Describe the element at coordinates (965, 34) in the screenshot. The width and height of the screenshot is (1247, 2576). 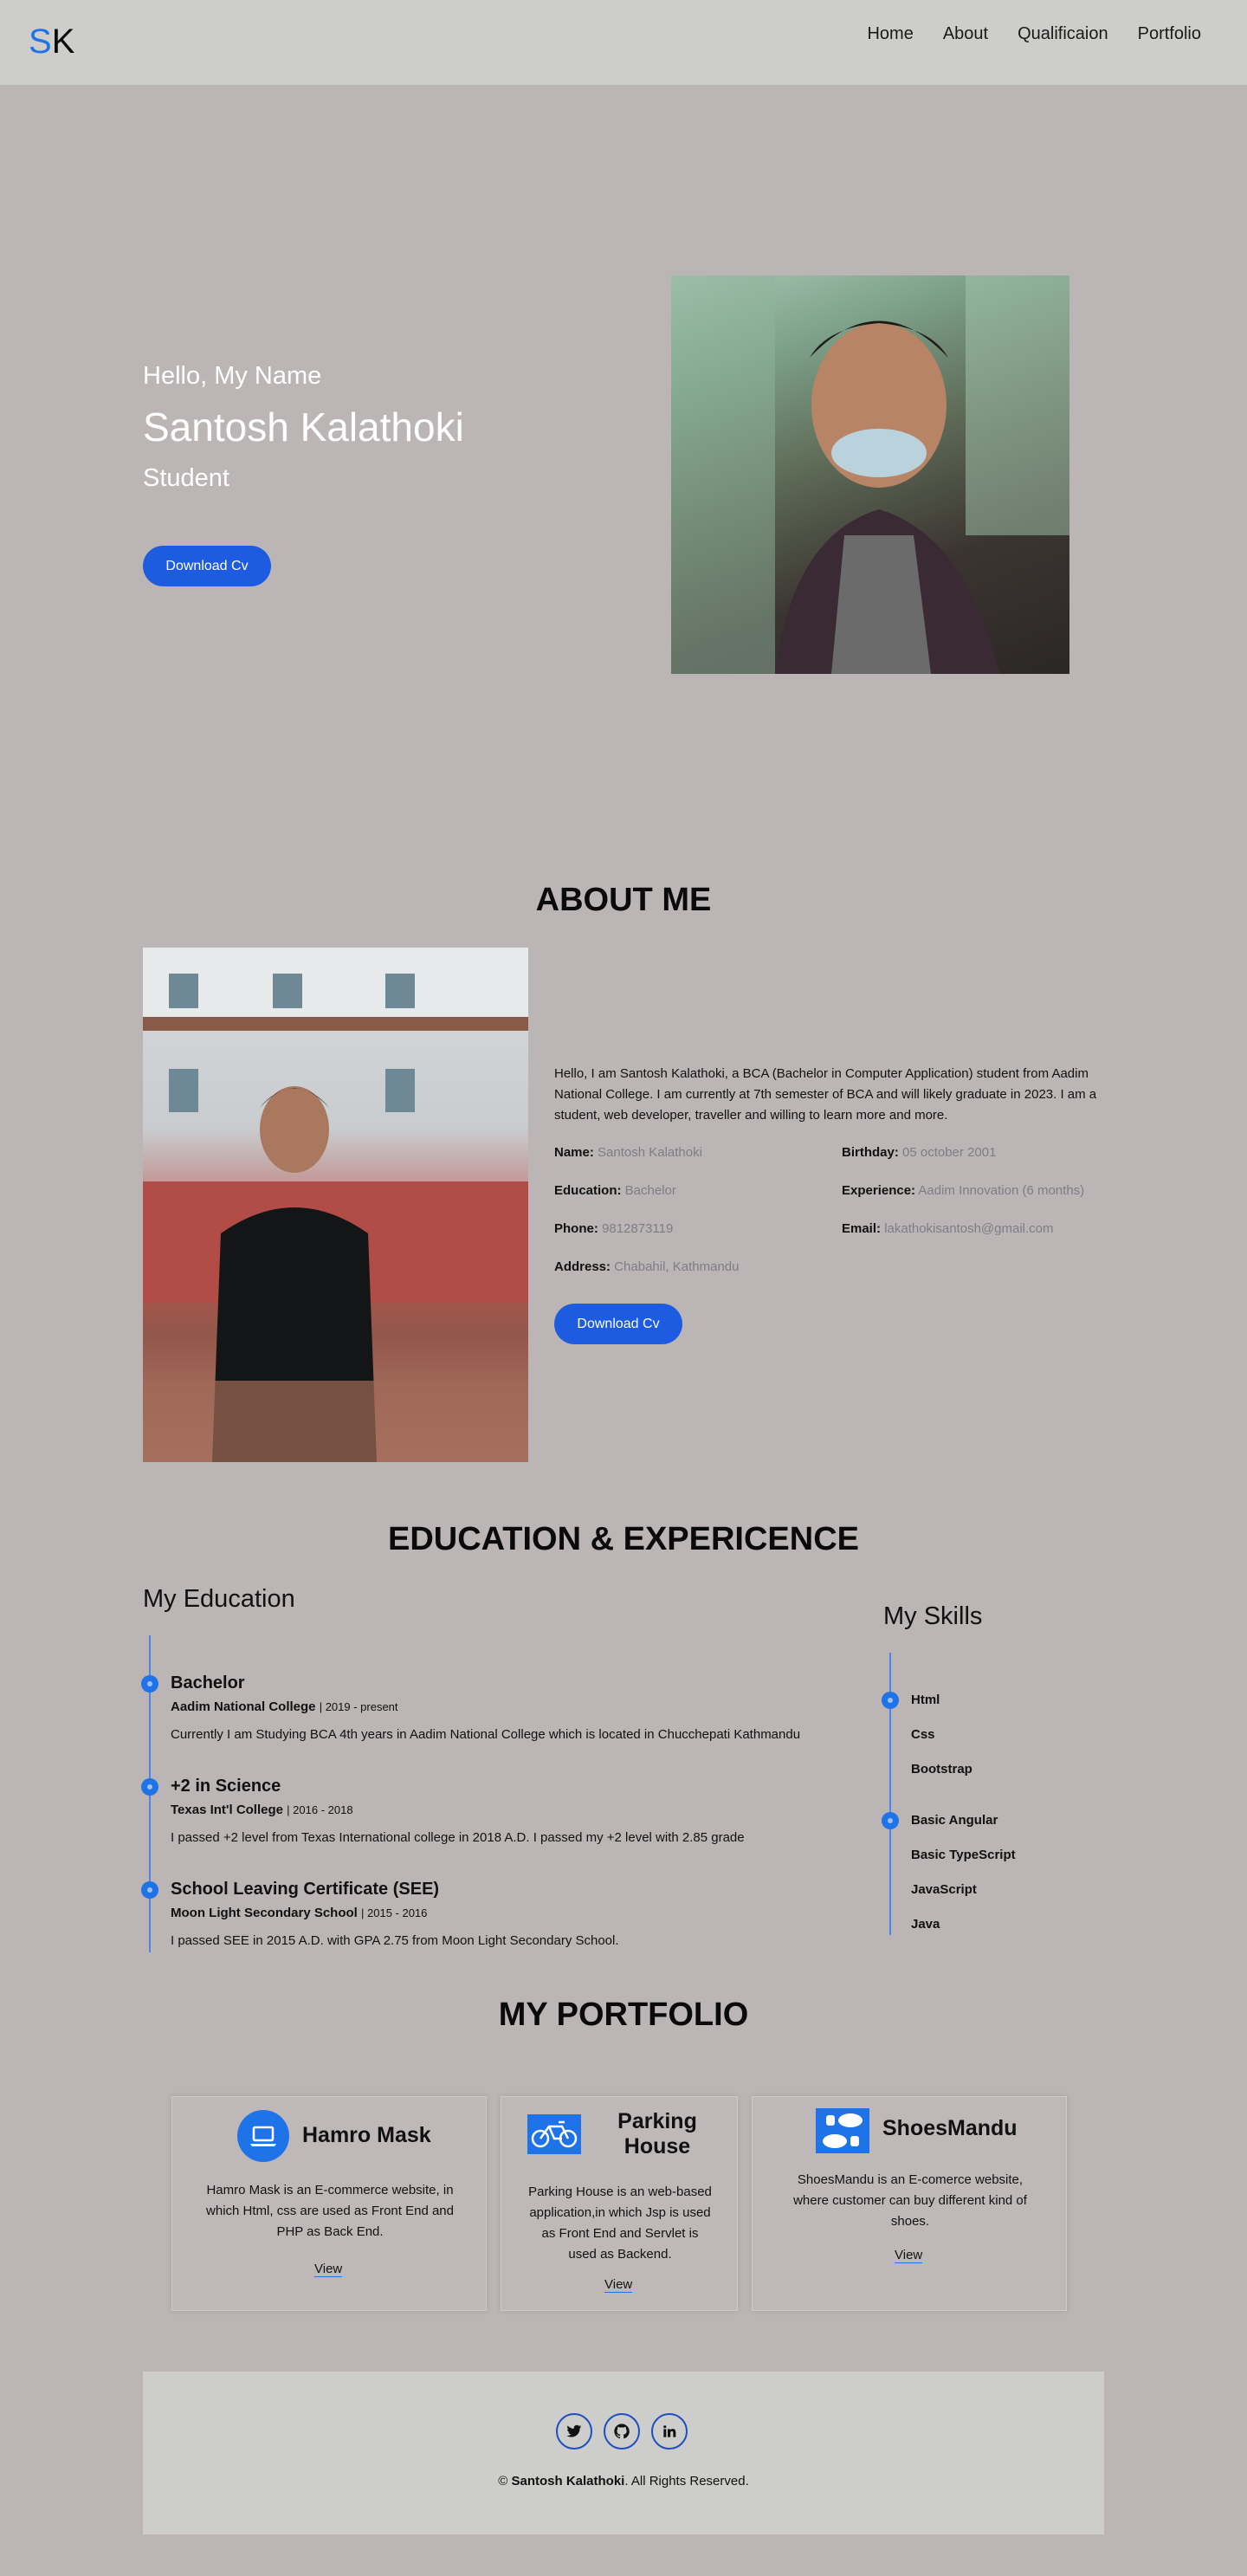
I see `nav-about: About` at that location.